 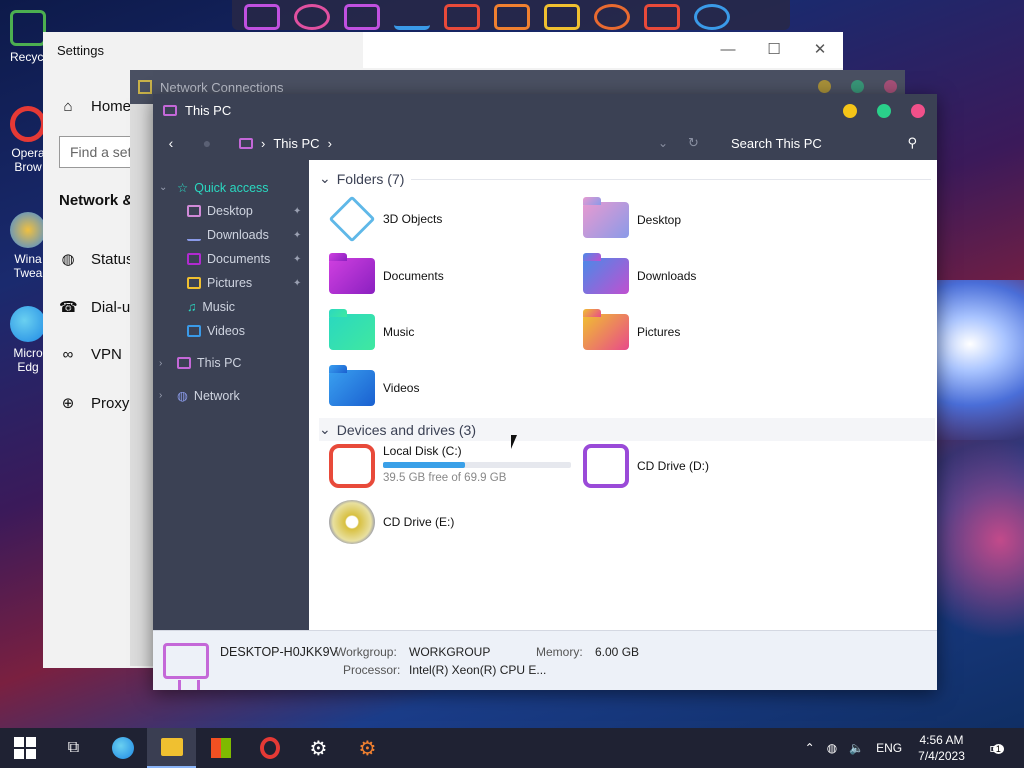 I want to click on breadcrumb-item: This PC, so click(x=296, y=143).